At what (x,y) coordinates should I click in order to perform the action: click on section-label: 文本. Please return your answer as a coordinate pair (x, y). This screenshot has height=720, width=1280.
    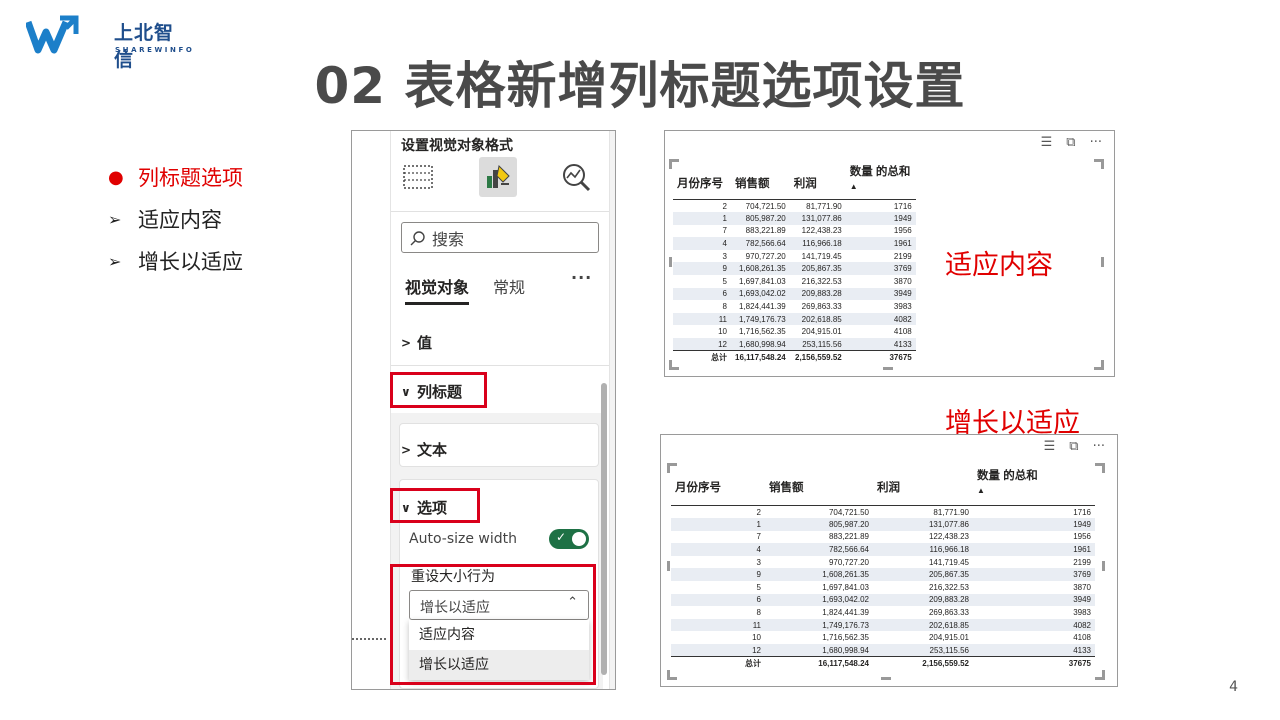
    Looking at the image, I should click on (432, 450).